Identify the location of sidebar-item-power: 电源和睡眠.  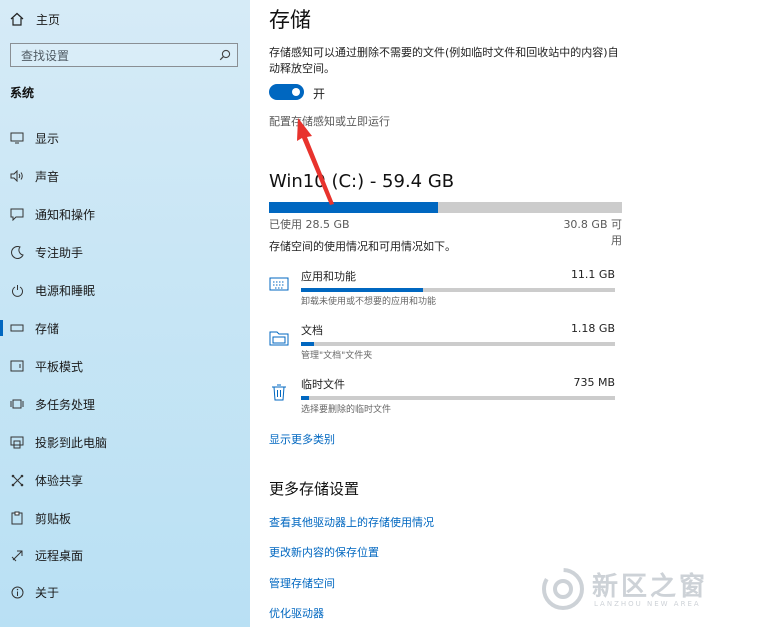
(125, 290).